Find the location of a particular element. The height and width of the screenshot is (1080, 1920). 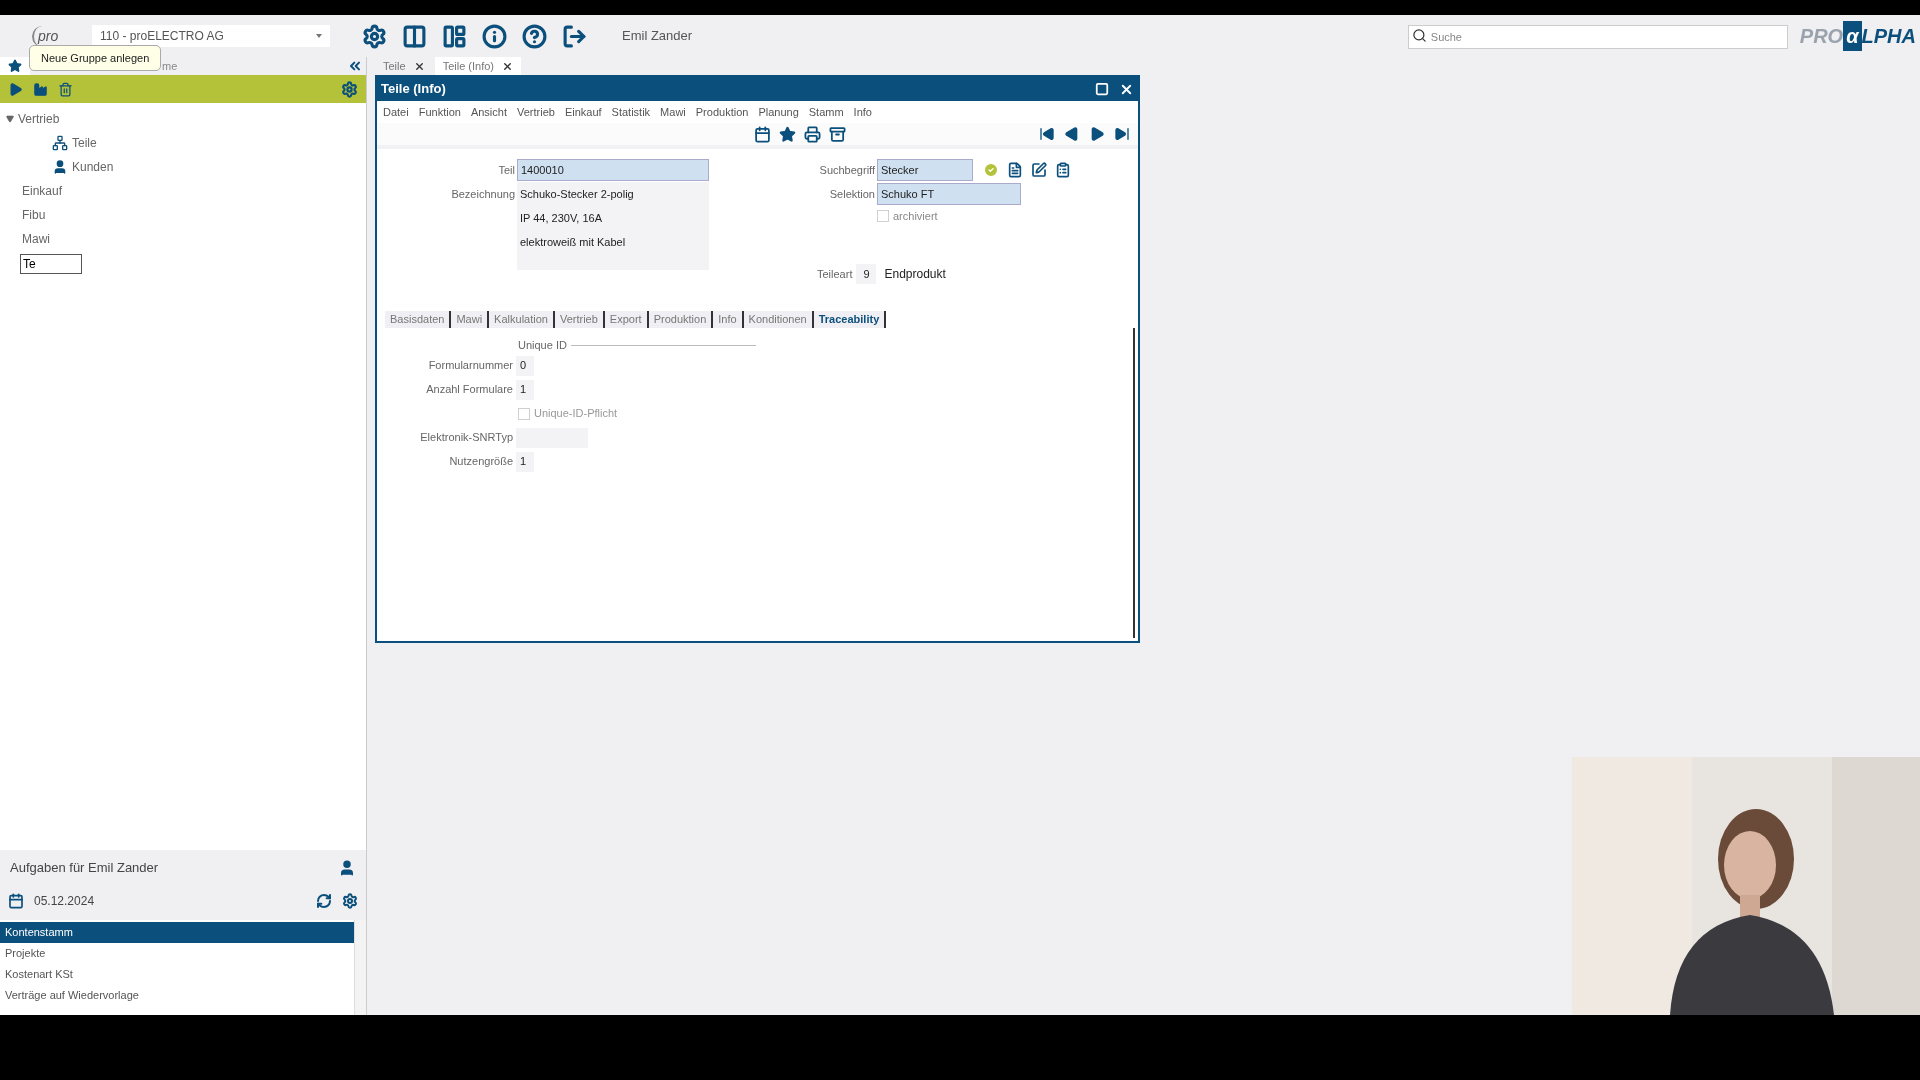

tree-item: Teile is located at coordinates (84, 143).